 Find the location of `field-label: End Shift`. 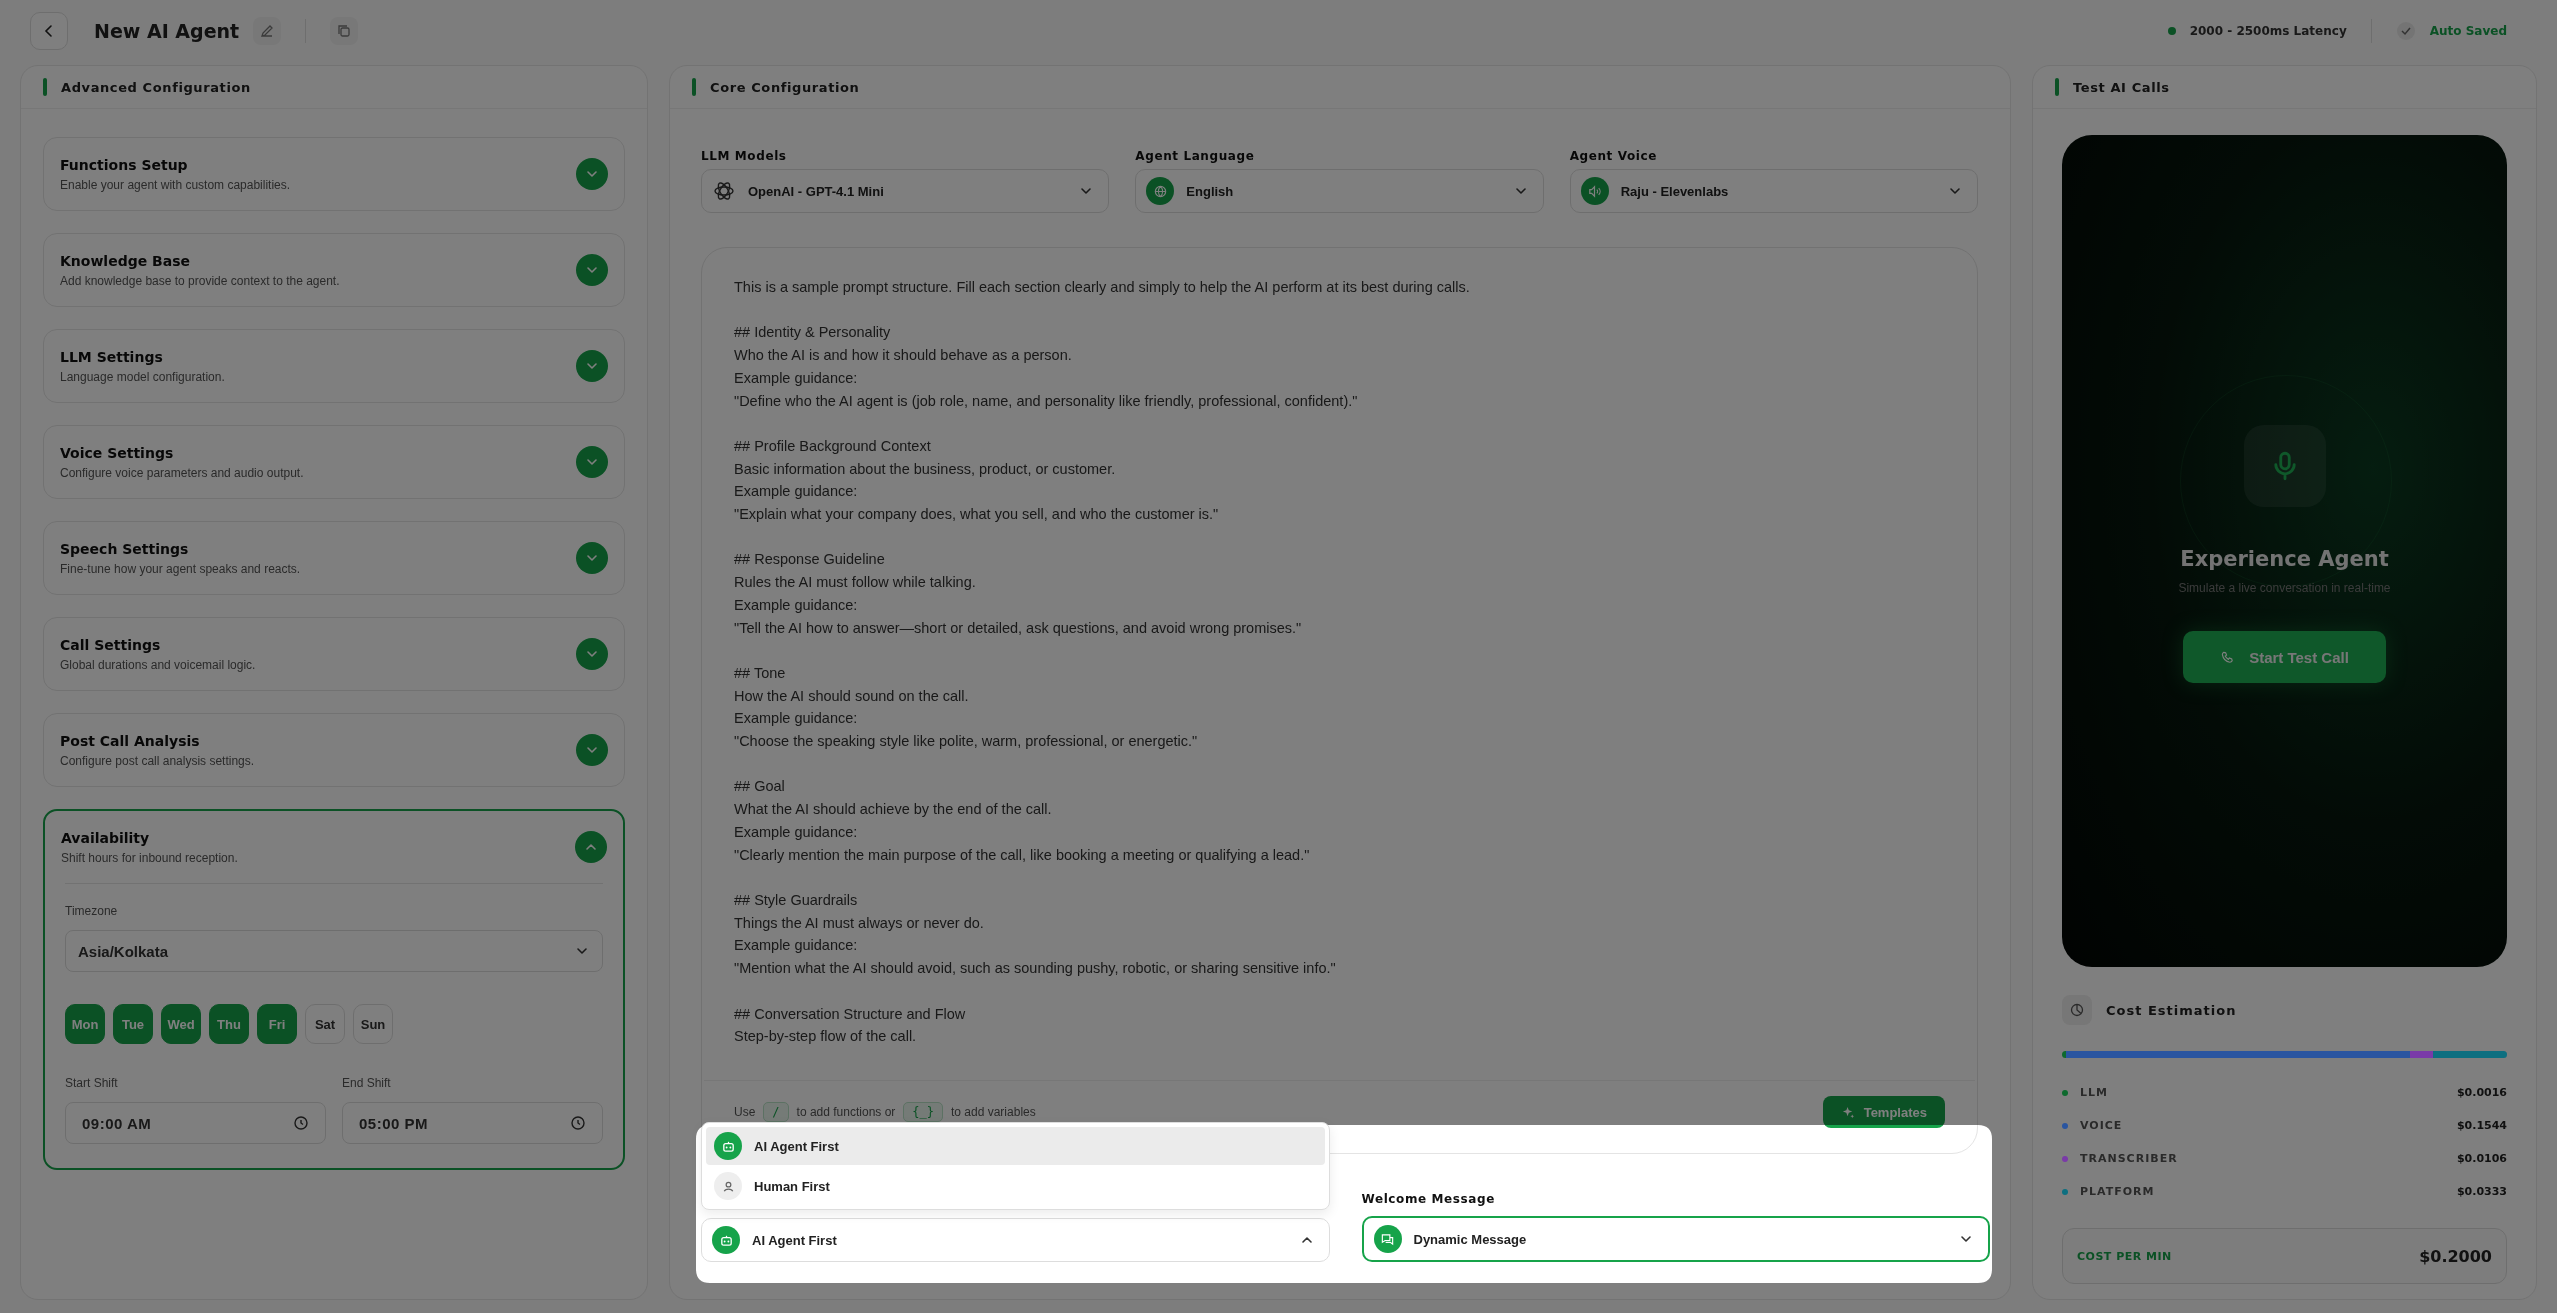

field-label: End Shift is located at coordinates (367, 1083).